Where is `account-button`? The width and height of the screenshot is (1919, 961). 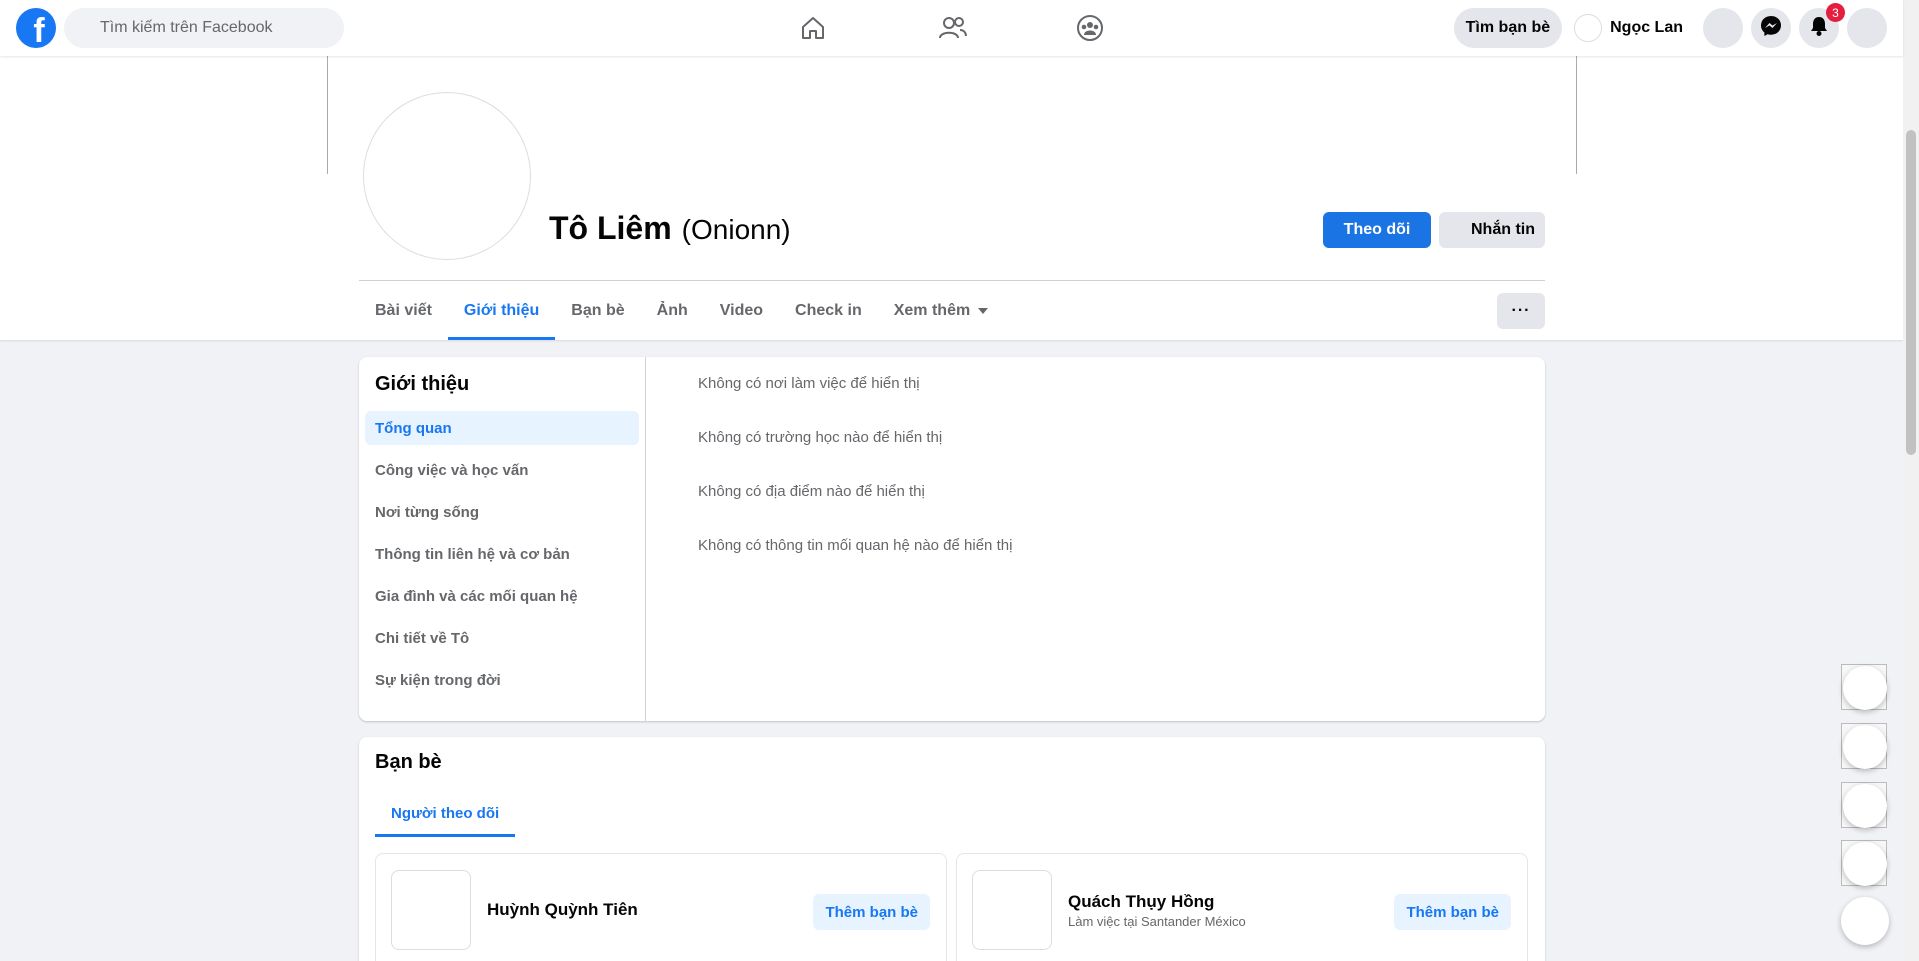
account-button is located at coordinates (1867, 28).